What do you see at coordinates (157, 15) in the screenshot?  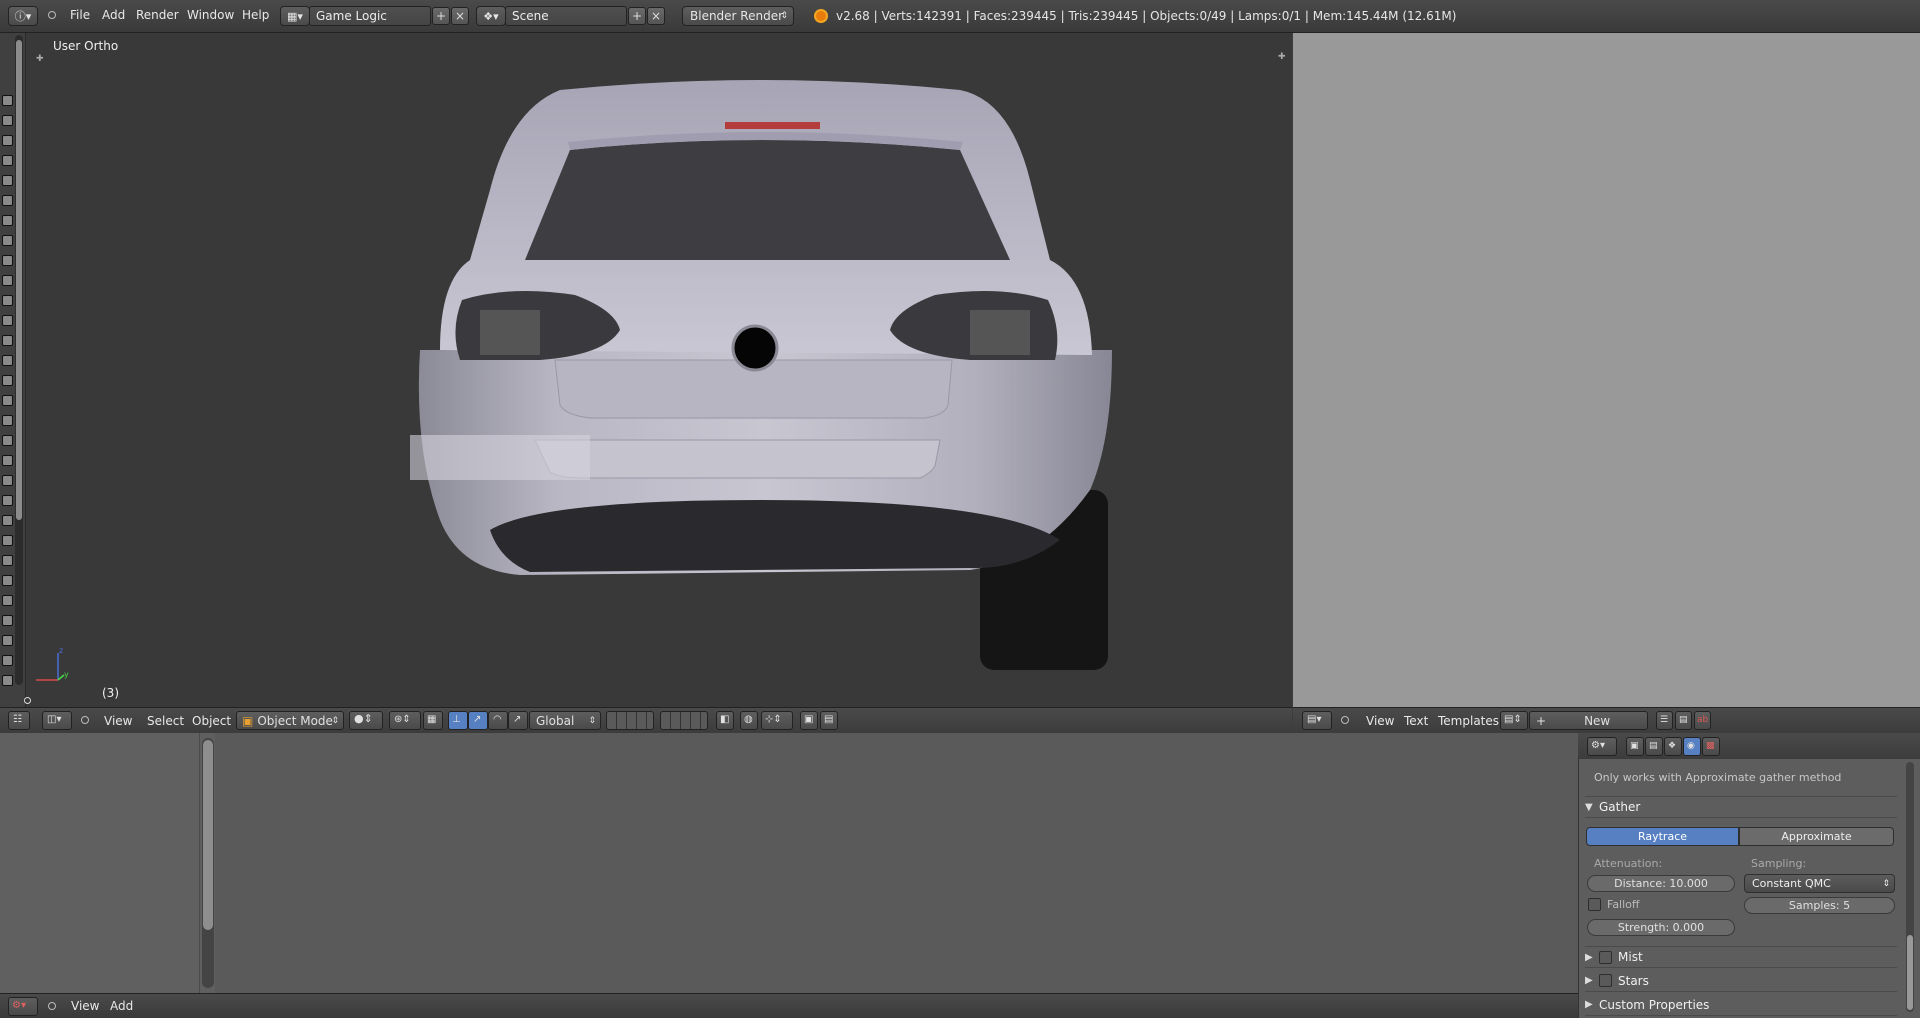 I see `menu-render: Render` at bounding box center [157, 15].